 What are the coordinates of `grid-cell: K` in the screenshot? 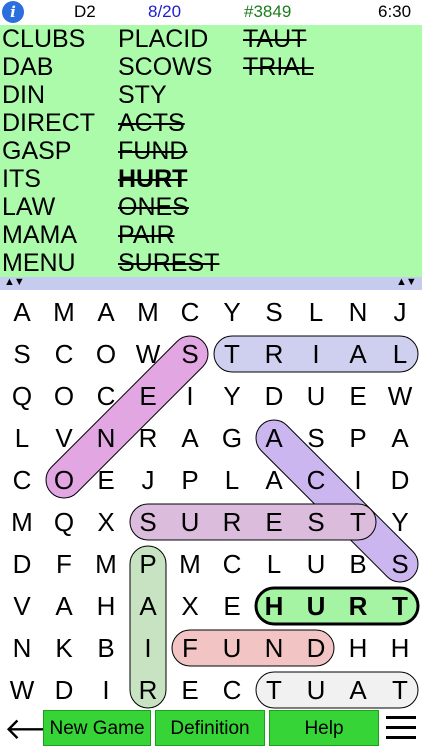 It's located at (64, 648).